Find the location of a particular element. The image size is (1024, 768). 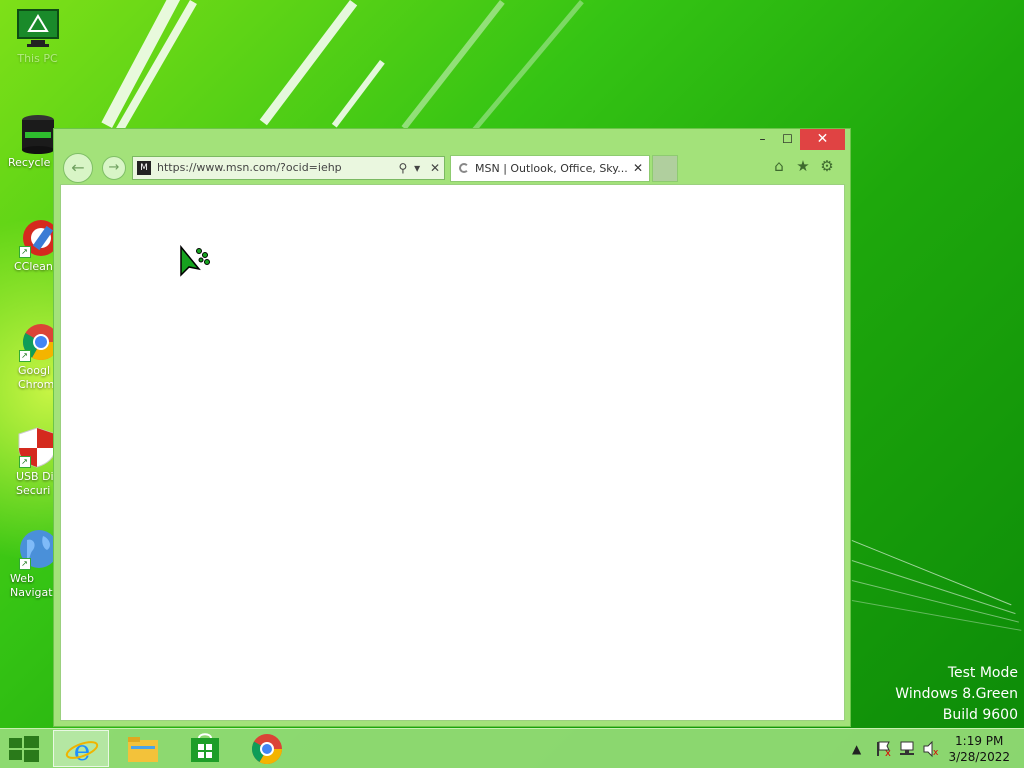

taskbar: e ▲ x x 1:19 PM 3/28/2022 is located at coordinates (512, 748).